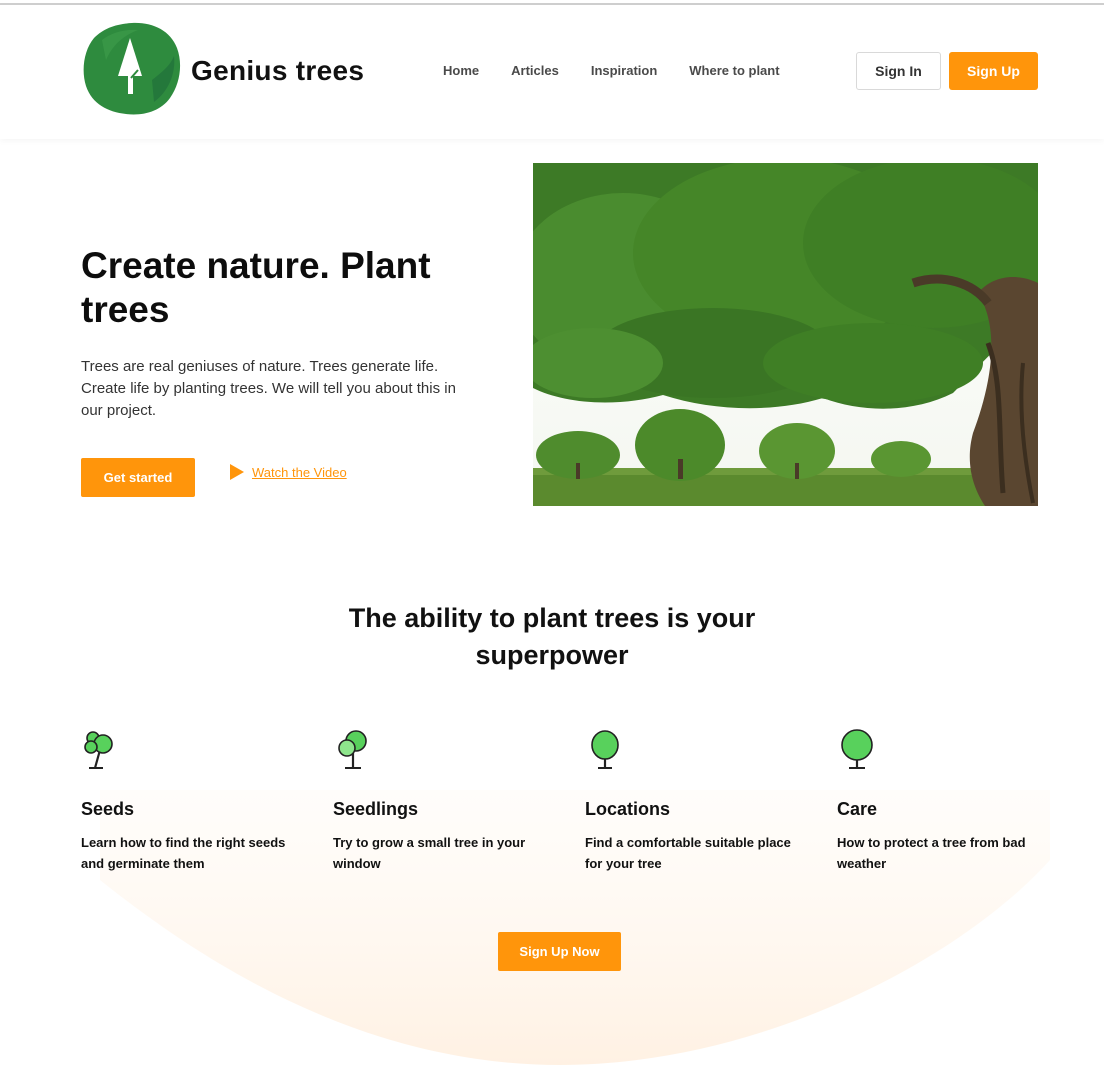 The width and height of the screenshot is (1104, 1090). What do you see at coordinates (256, 287) in the screenshot?
I see `hero-title: Create nature. Plant trees` at bounding box center [256, 287].